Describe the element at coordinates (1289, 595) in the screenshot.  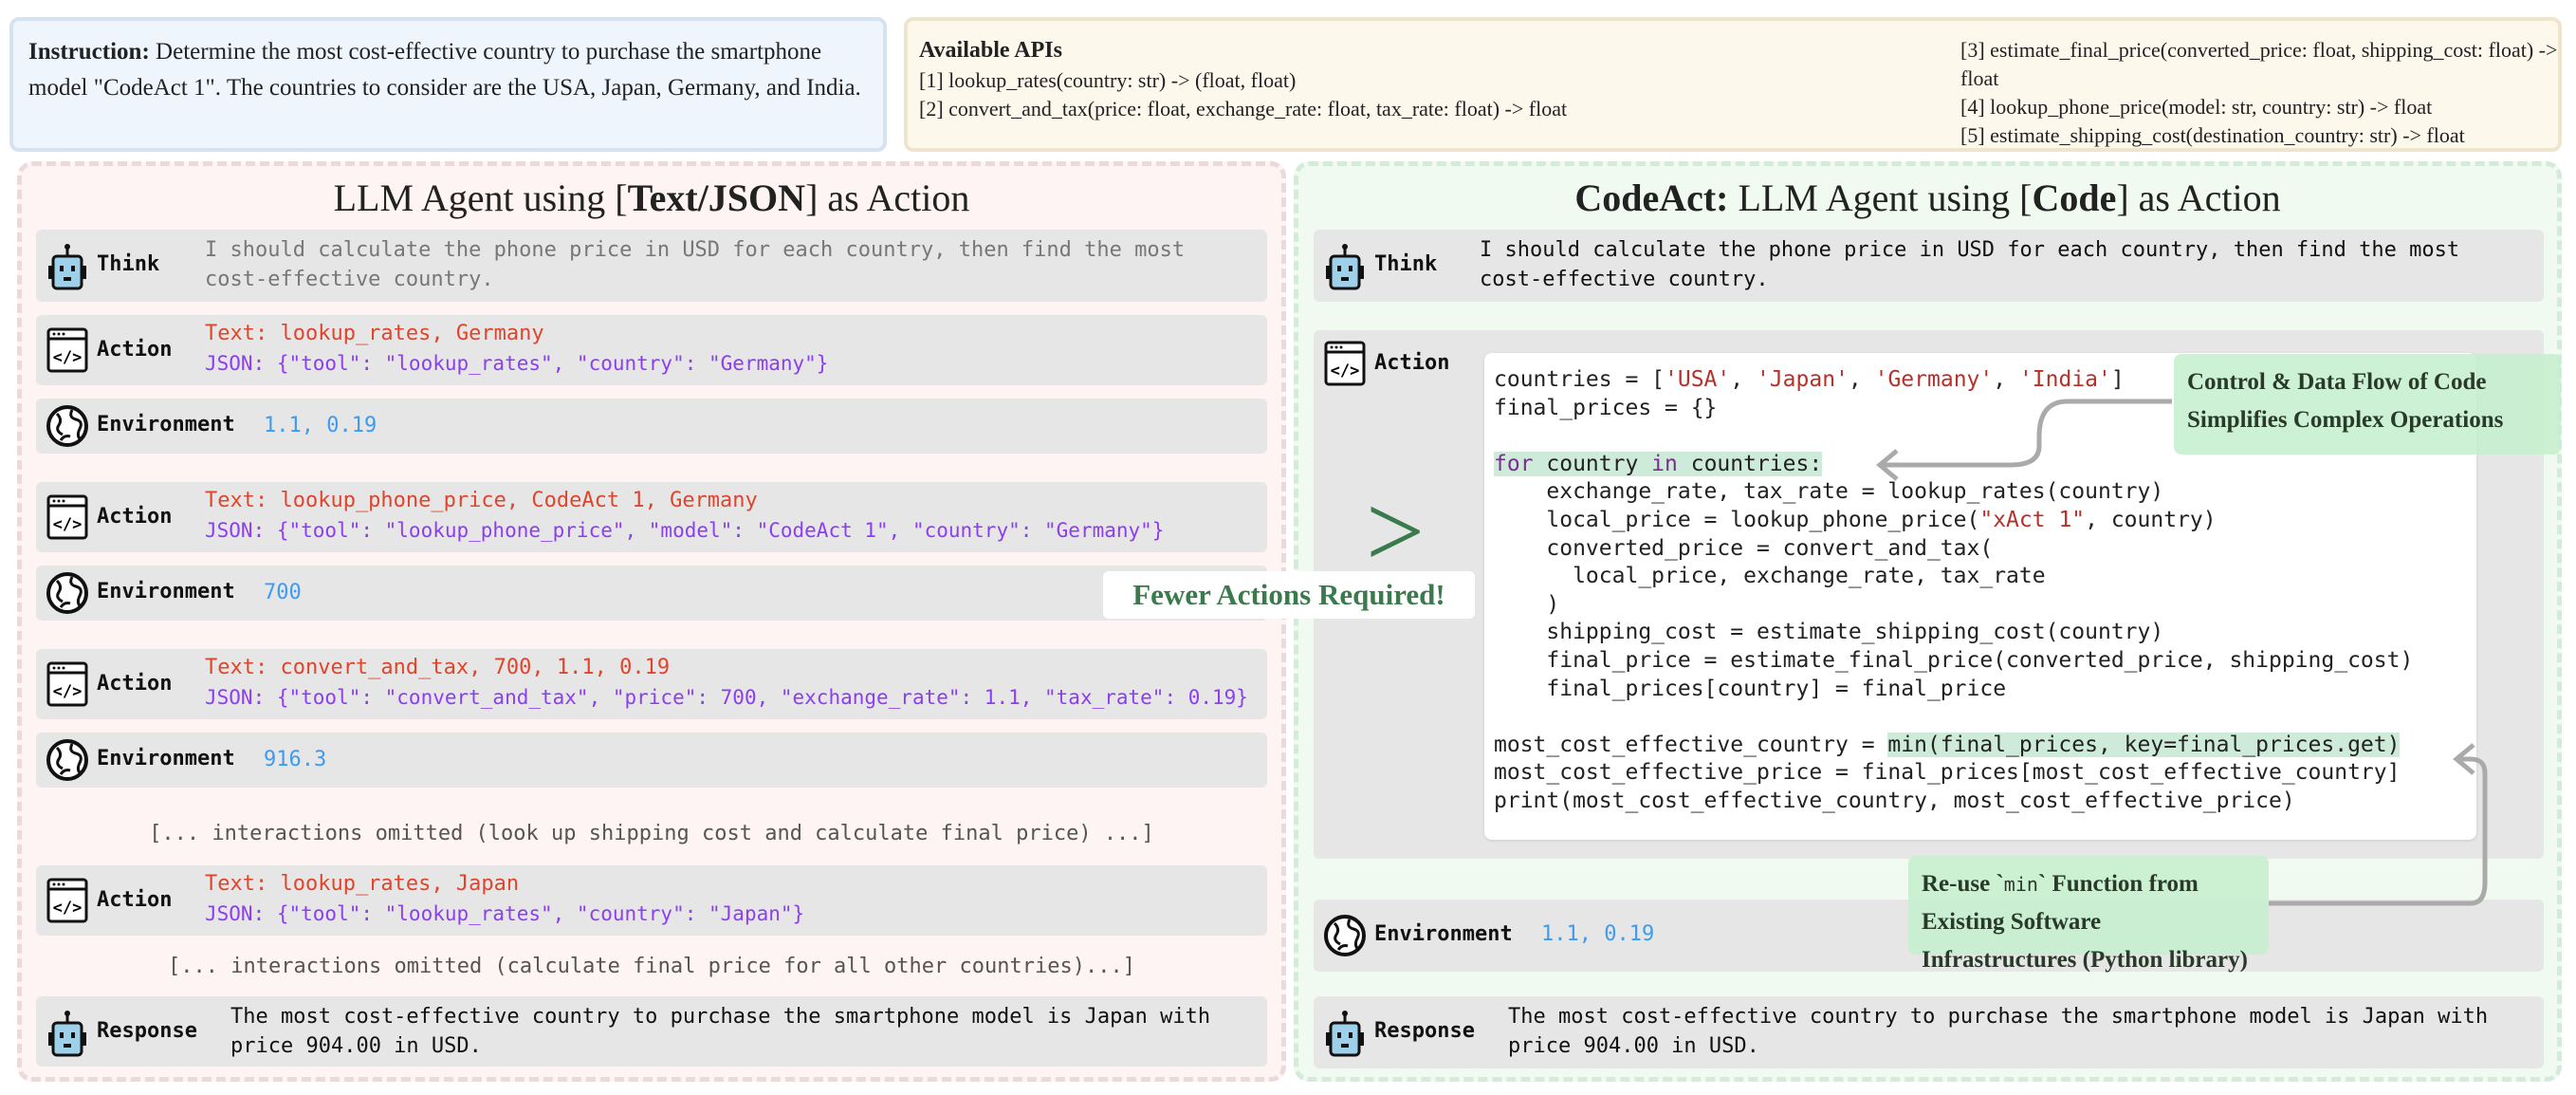
I see `fewer-actions-label: Fewer Actions Required!` at that location.